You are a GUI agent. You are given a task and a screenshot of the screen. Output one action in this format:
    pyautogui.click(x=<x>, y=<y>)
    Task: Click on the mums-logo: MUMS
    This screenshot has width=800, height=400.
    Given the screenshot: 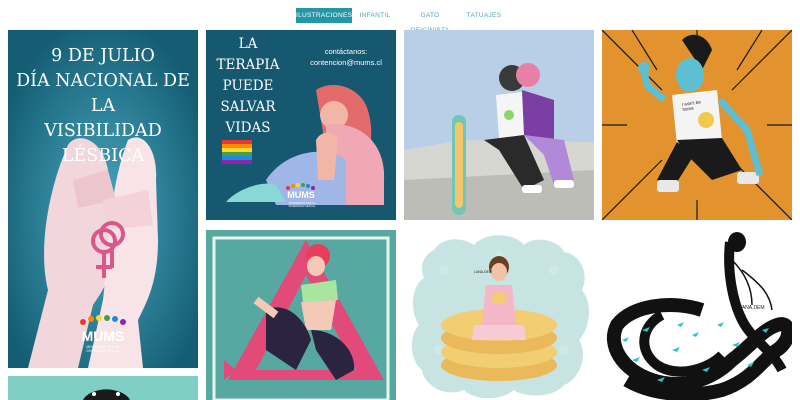 What is the action you would take?
    pyautogui.click(x=103, y=336)
    